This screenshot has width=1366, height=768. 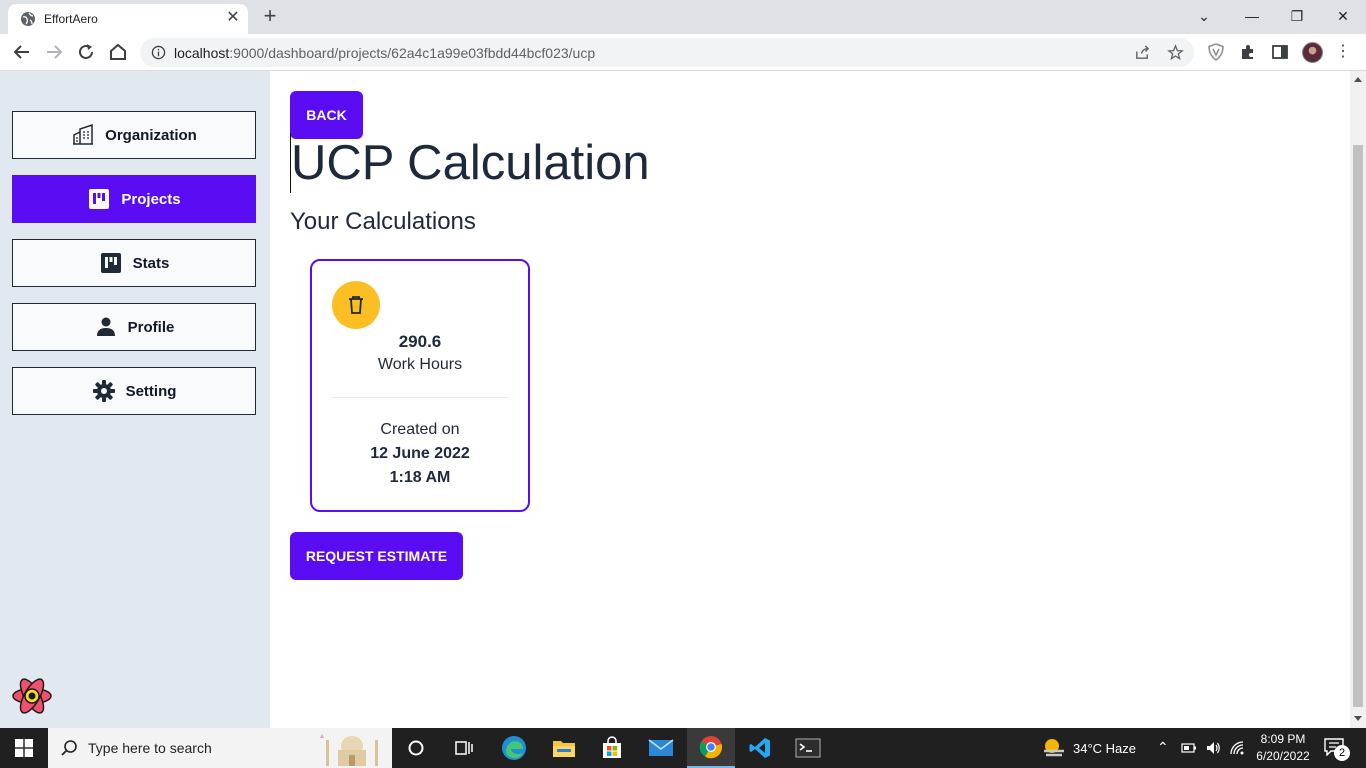 I want to click on chrome-icon, so click(x=711, y=747).